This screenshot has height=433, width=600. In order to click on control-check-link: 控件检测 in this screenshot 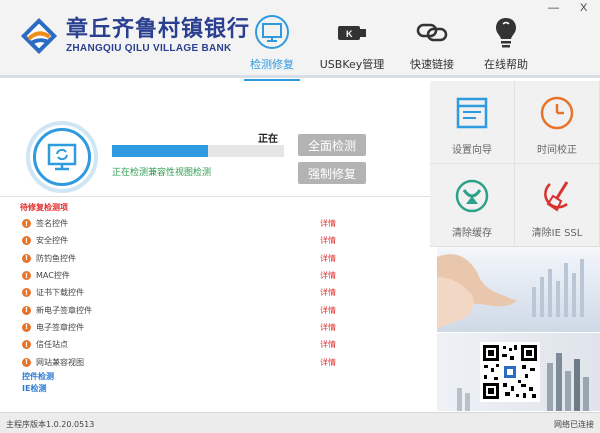, I will do `click(38, 376)`.